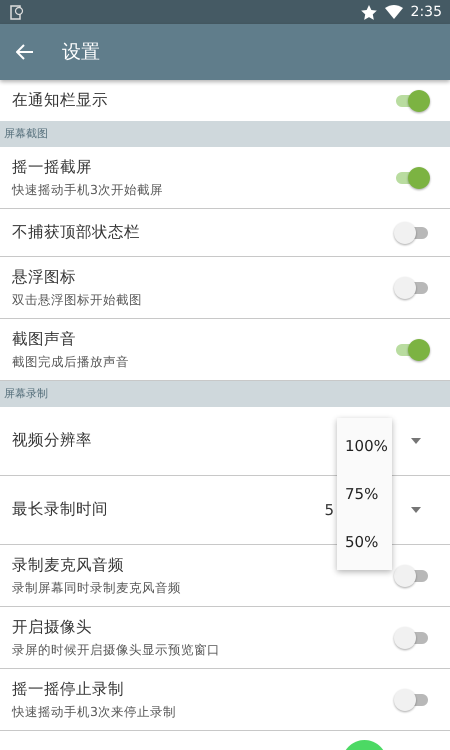 The image size is (450, 750). I want to click on setting-title: 截图声音, so click(44, 339).